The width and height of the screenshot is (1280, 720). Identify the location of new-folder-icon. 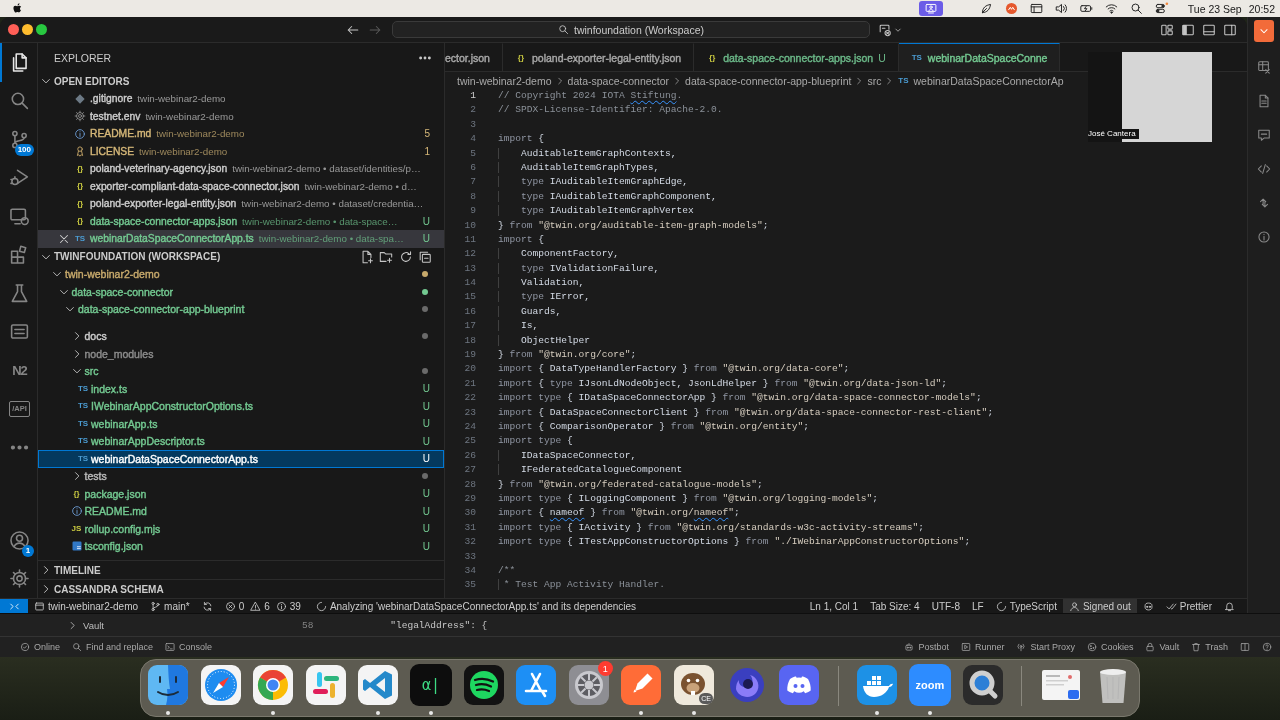
(386, 256).